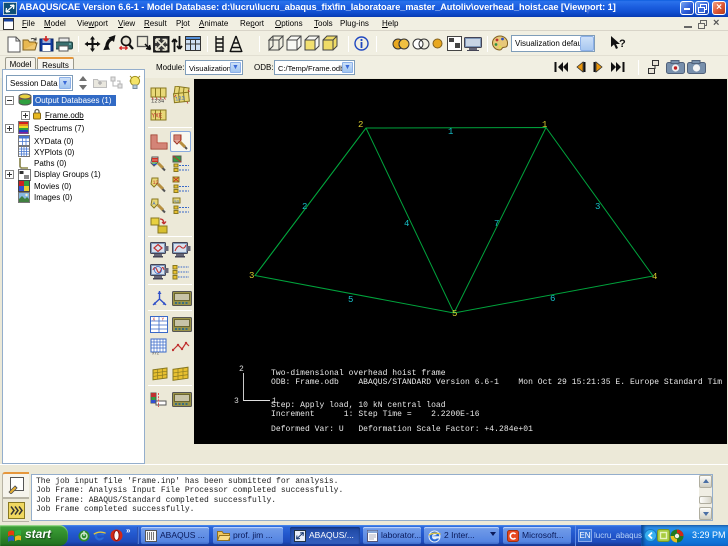 Image resolution: width=728 pixels, height=546 pixels. Describe the element at coordinates (154, 204) in the screenshot. I see `svg-text: A` at that location.